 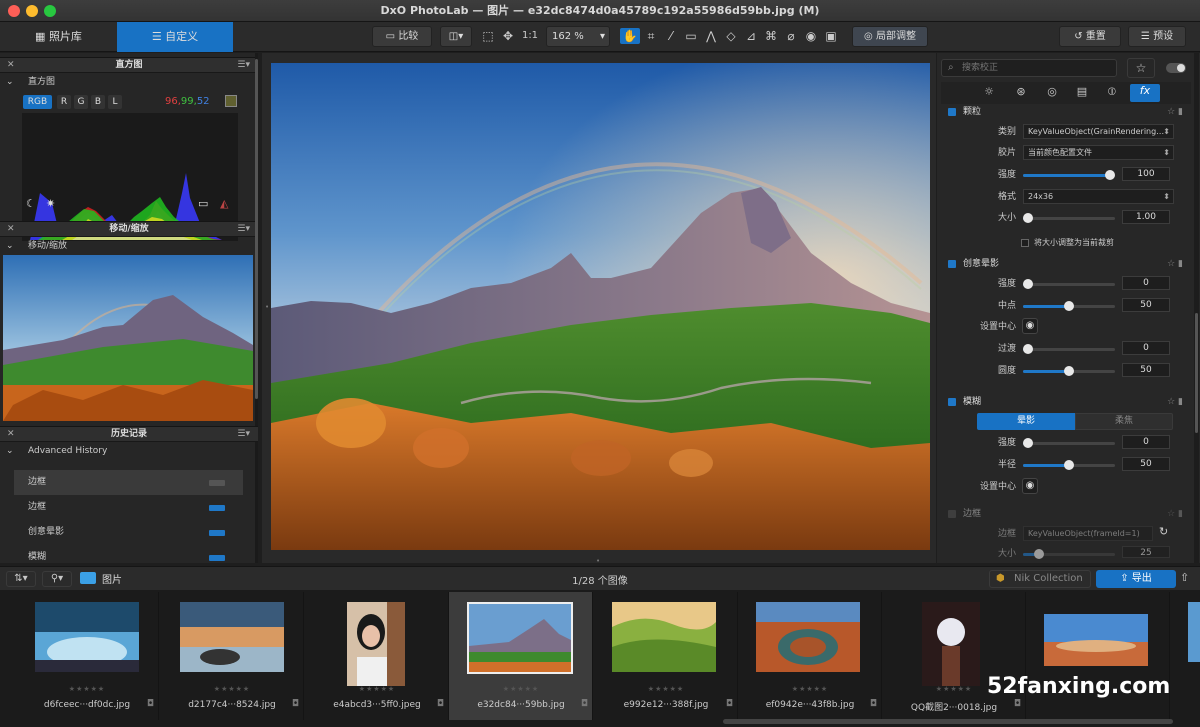 I want to click on zoom-window-button, so click(x=50, y=11).